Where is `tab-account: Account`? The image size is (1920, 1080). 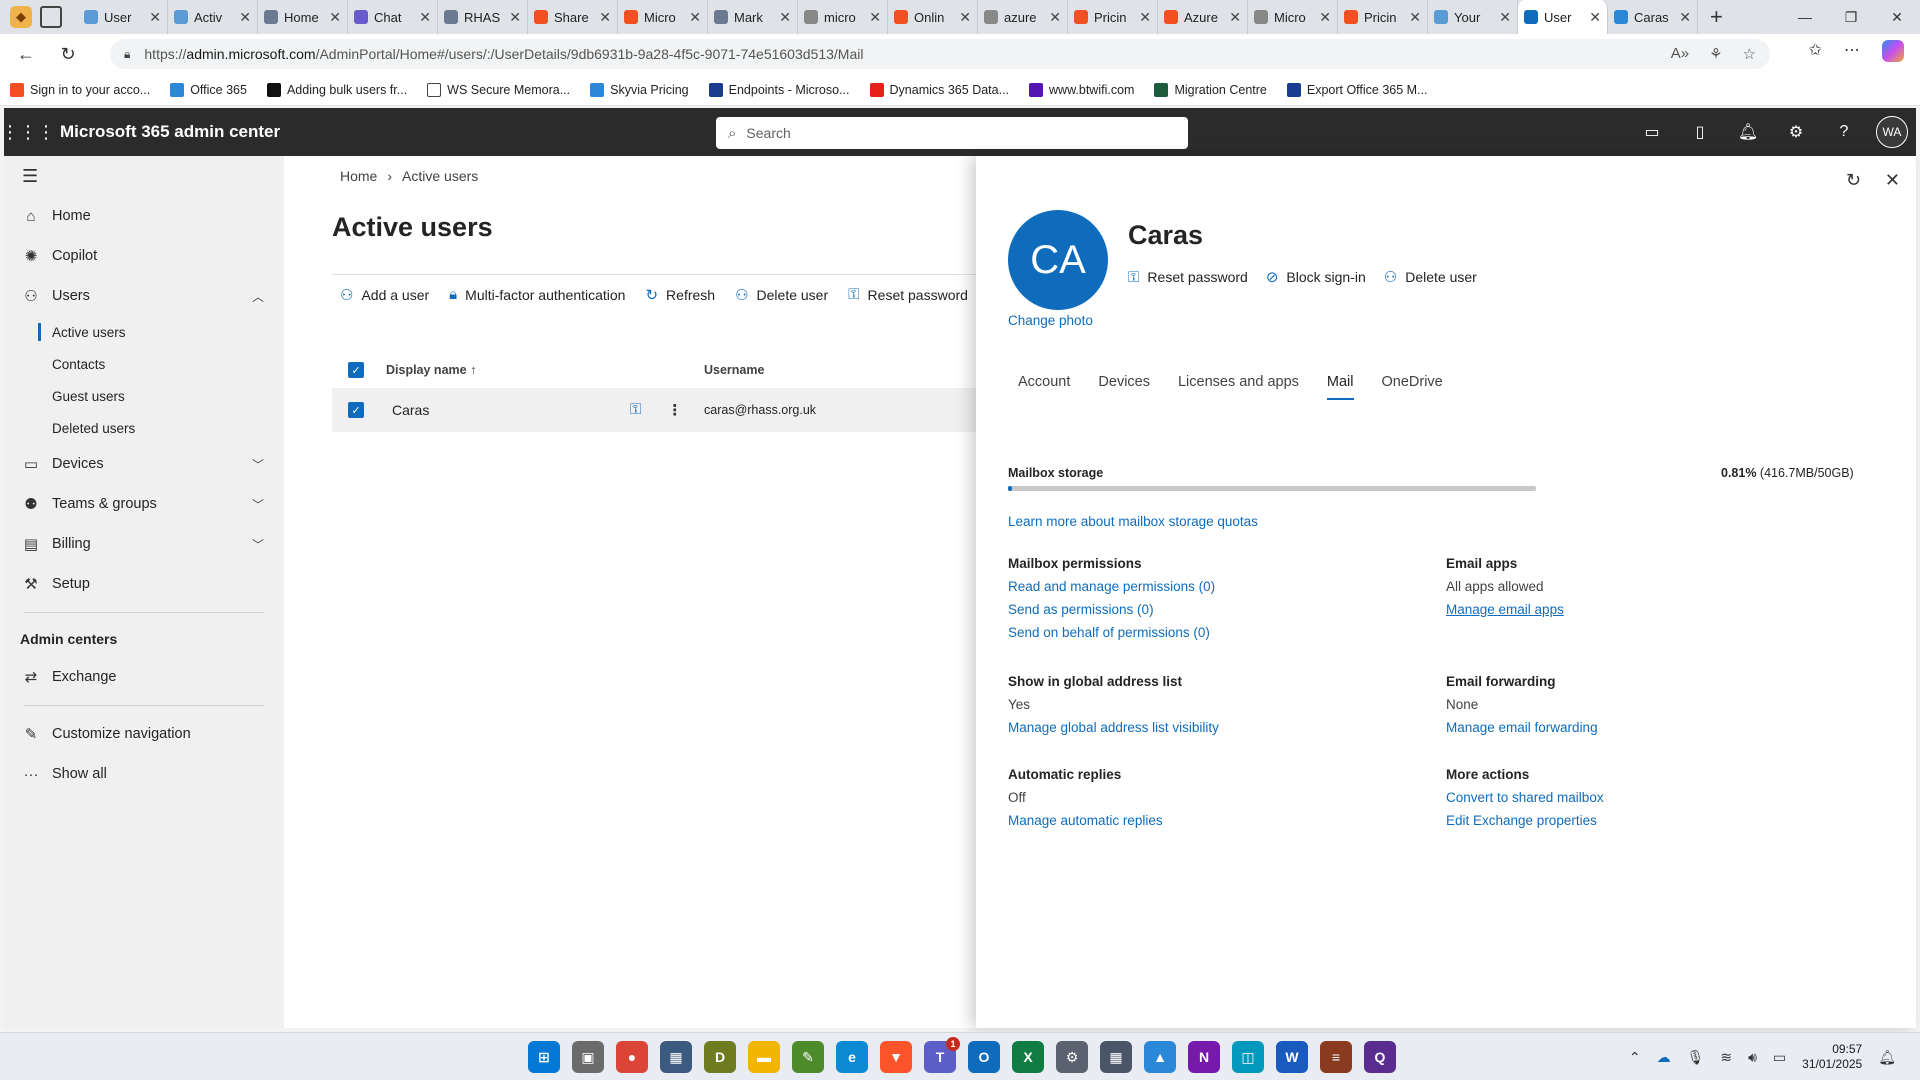
tab-account: Account is located at coordinates (1044, 387).